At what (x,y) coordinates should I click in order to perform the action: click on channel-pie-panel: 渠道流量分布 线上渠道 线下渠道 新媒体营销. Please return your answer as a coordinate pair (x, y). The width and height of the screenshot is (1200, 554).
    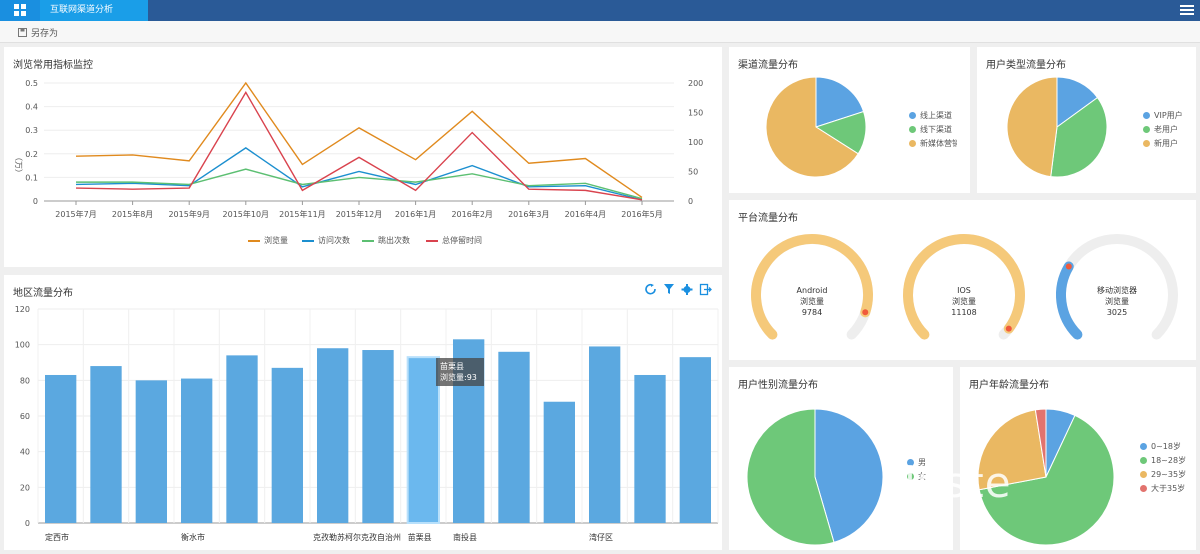
    Looking at the image, I should click on (849, 120).